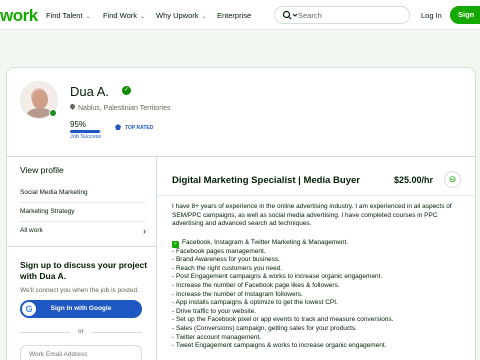 The width and height of the screenshot is (480, 360). What do you see at coordinates (320, 252) in the screenshot?
I see `list-item: - Facebook pages management.` at bounding box center [320, 252].